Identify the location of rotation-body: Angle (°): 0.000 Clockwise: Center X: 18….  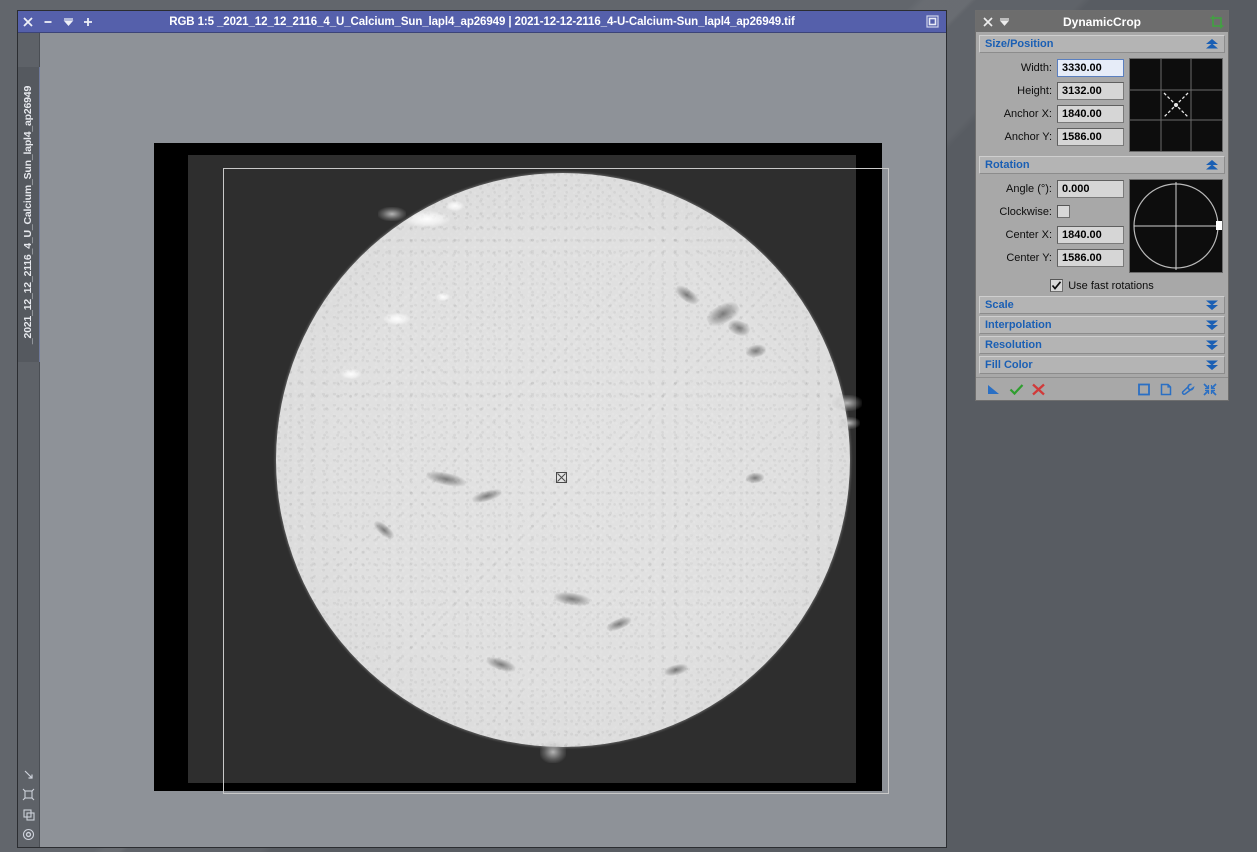
(1102, 226).